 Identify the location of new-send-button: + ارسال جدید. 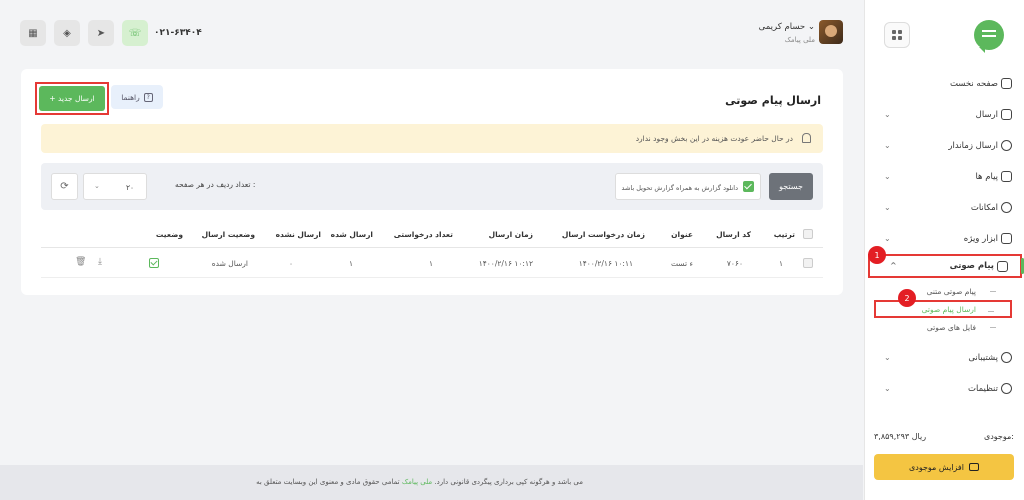
(72, 98).